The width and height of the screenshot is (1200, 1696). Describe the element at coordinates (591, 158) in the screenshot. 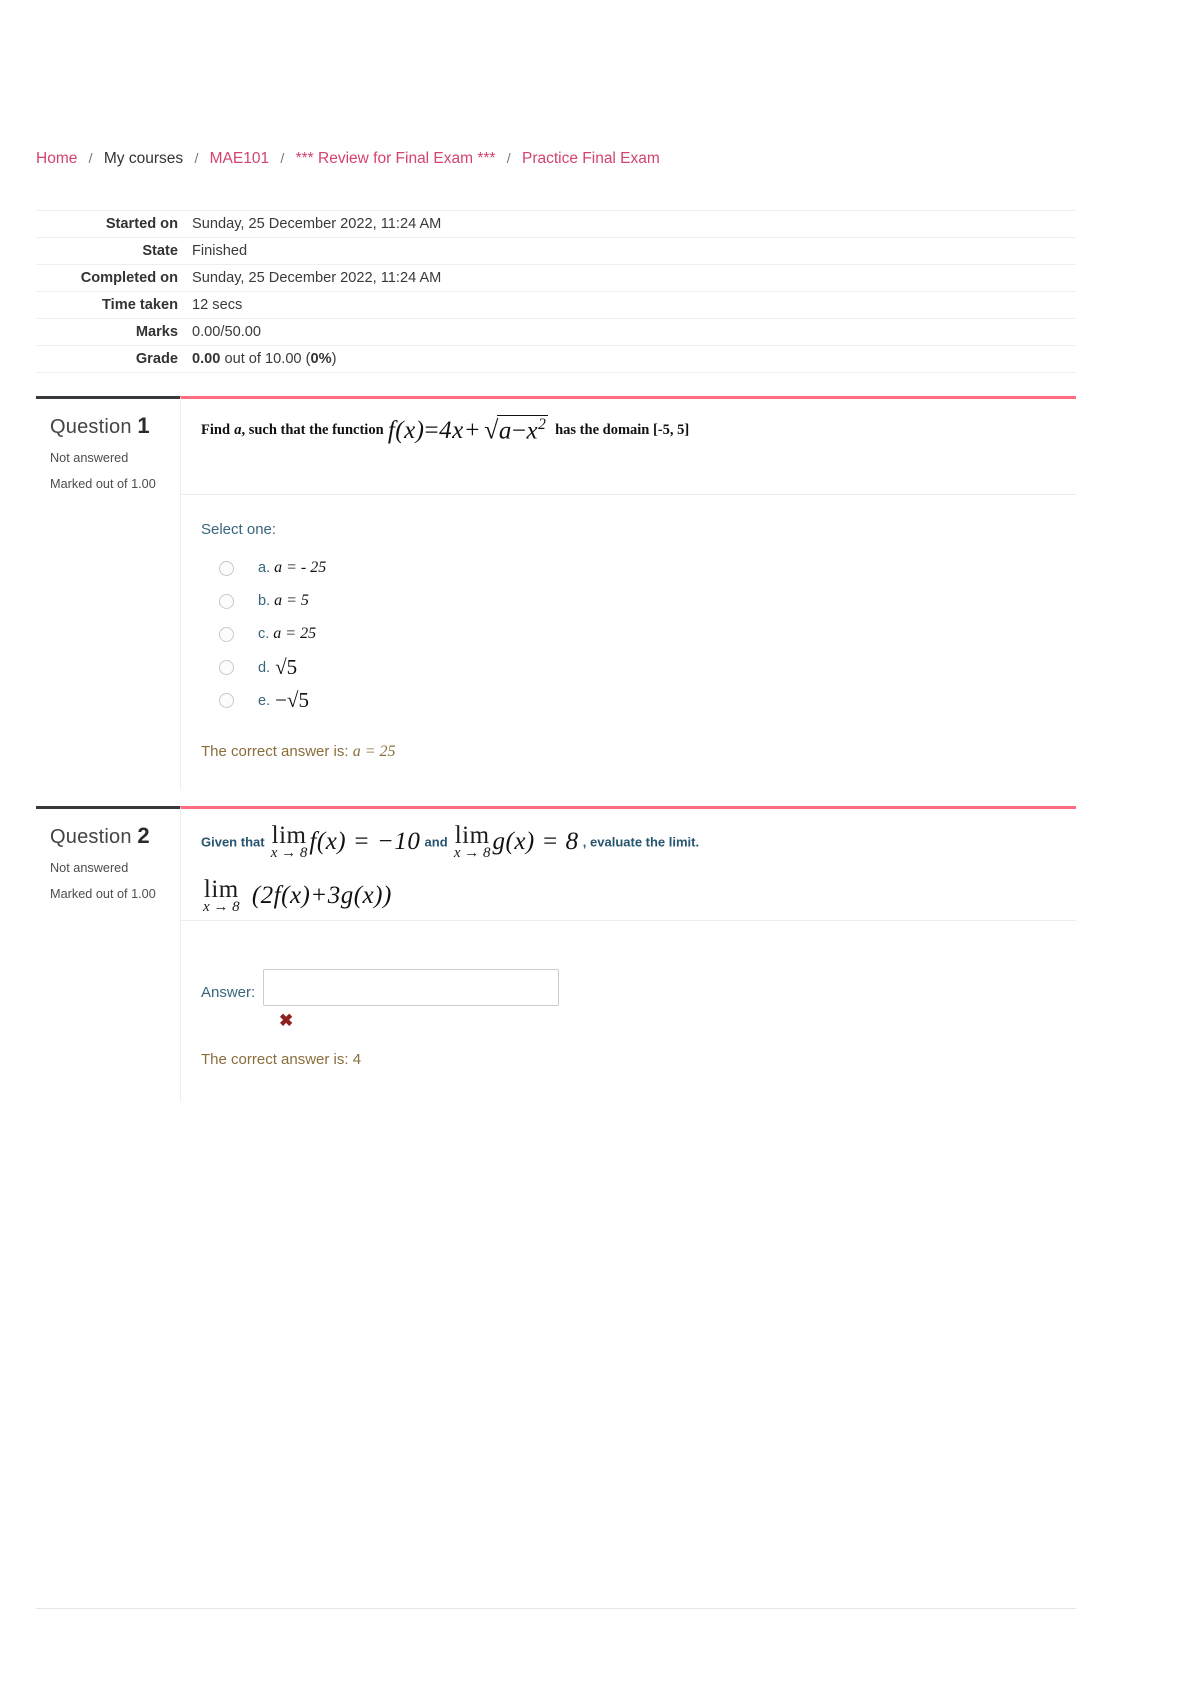

I see `breadcrumb-item-practice-final-exam: Practice Final Exam` at that location.